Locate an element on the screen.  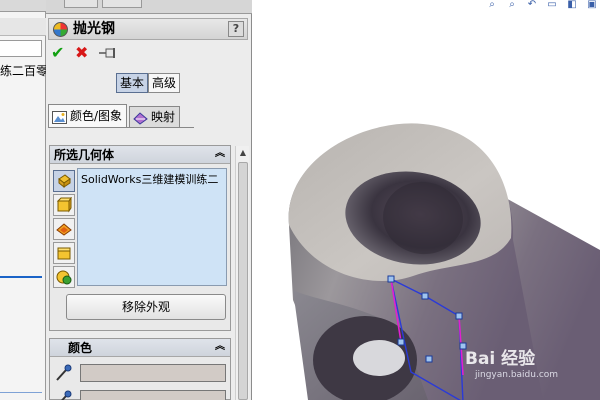
feature-tree-divider is located at coordinates (21, 392).